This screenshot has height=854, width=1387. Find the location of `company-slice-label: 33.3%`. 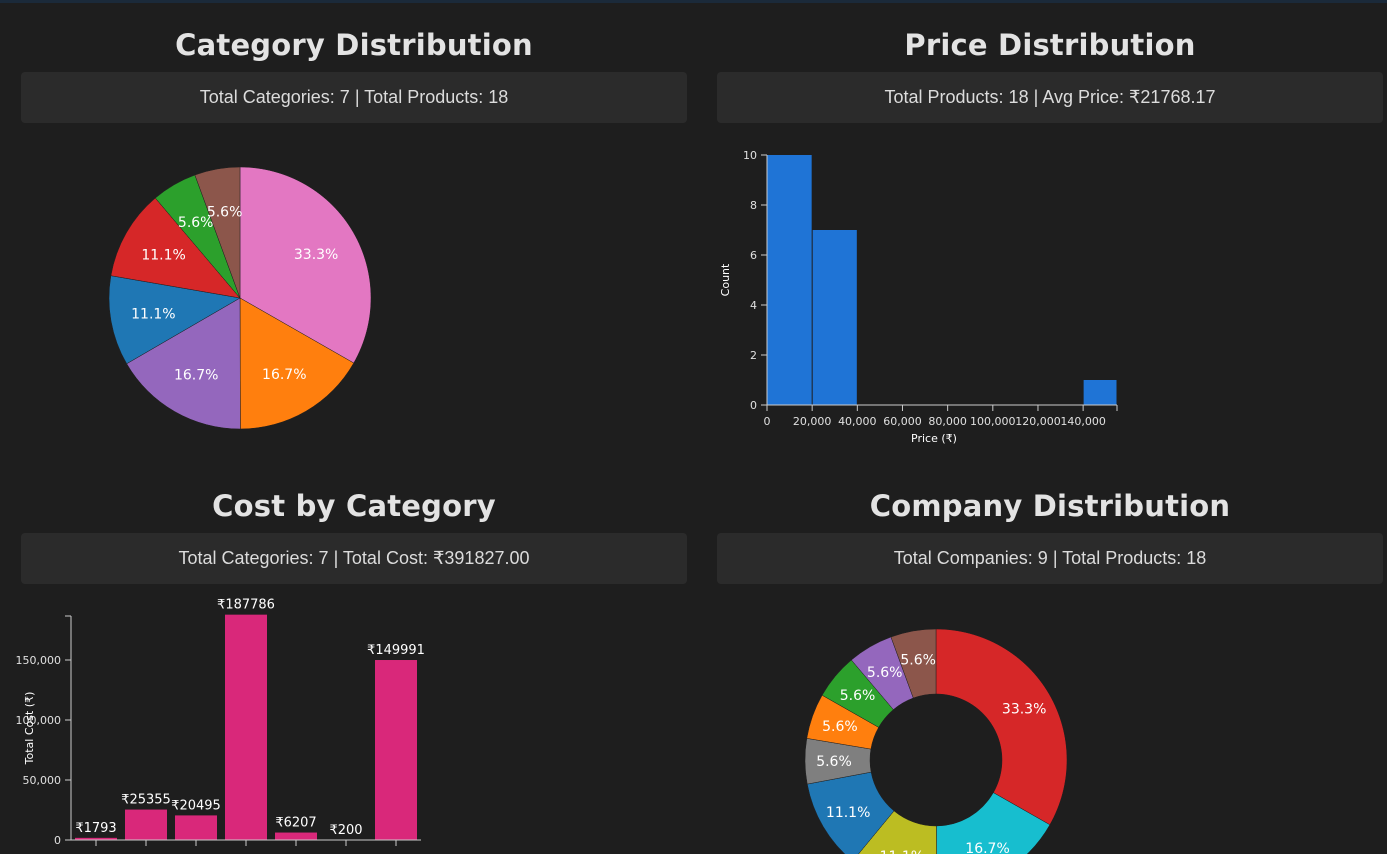

company-slice-label: 33.3% is located at coordinates (1024, 710).